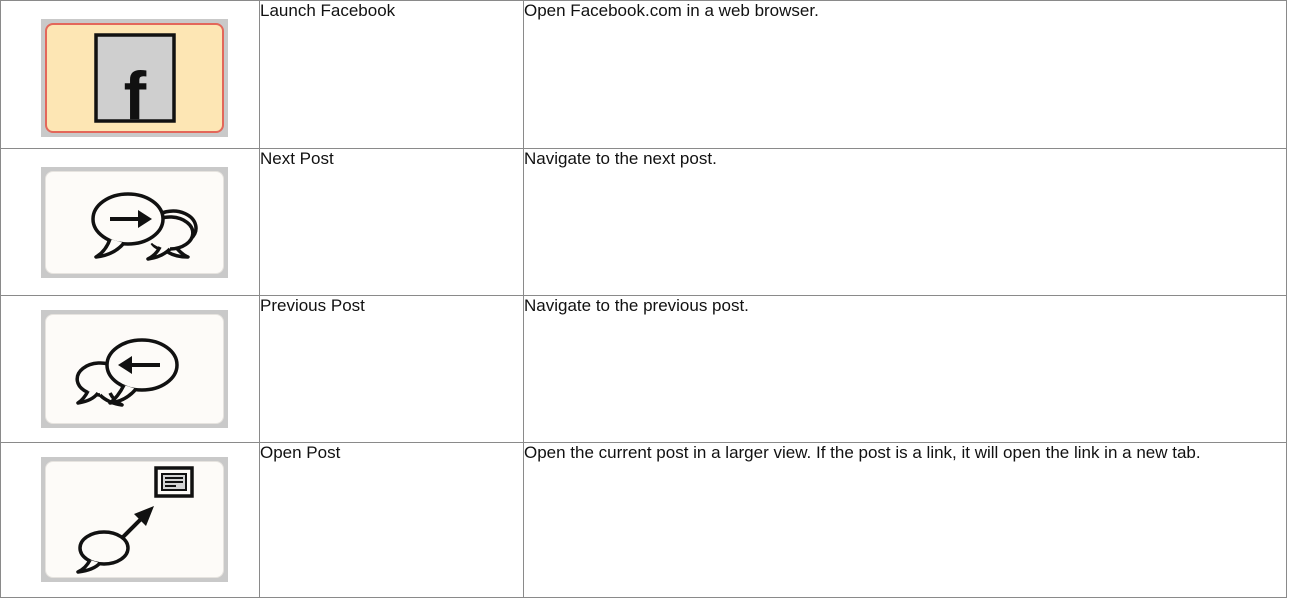 This screenshot has width=1290, height=599. I want to click on command-name: Next Post, so click(391, 222).